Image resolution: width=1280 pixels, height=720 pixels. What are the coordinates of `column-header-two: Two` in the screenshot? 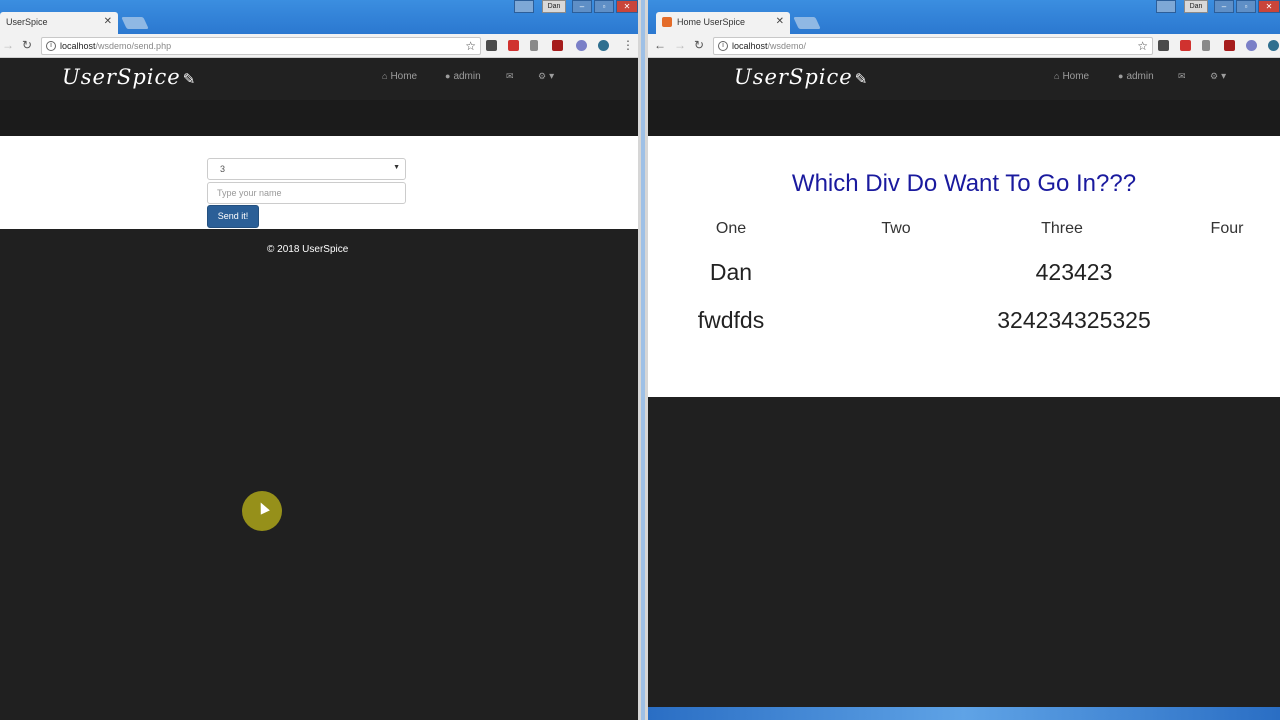 It's located at (896, 228).